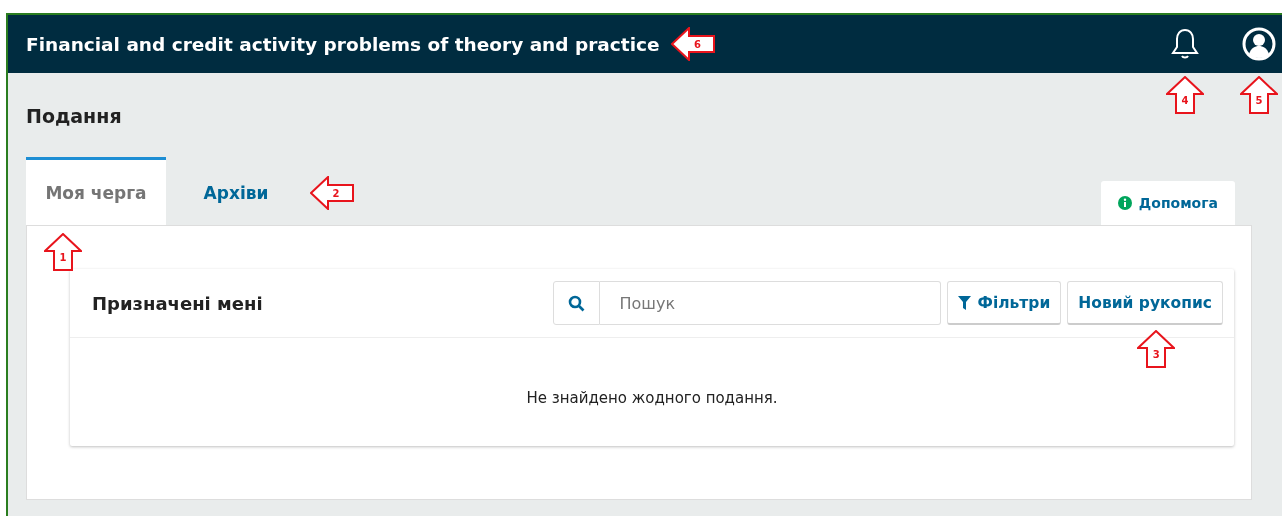 The image size is (1282, 516). What do you see at coordinates (343, 44) in the screenshot?
I see `site-title: Financial and credit activity problems of theory and practice` at bounding box center [343, 44].